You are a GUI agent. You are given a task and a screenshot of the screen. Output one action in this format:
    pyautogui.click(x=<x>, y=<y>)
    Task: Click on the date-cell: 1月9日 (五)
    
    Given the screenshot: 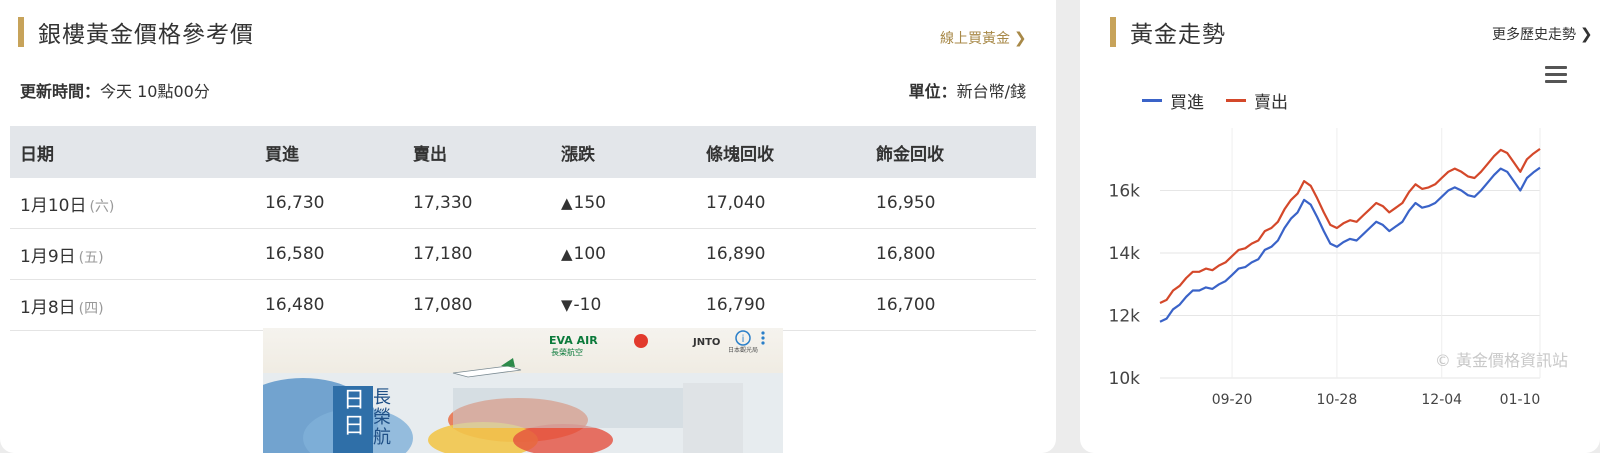 What is the action you would take?
    pyautogui.click(x=137, y=254)
    